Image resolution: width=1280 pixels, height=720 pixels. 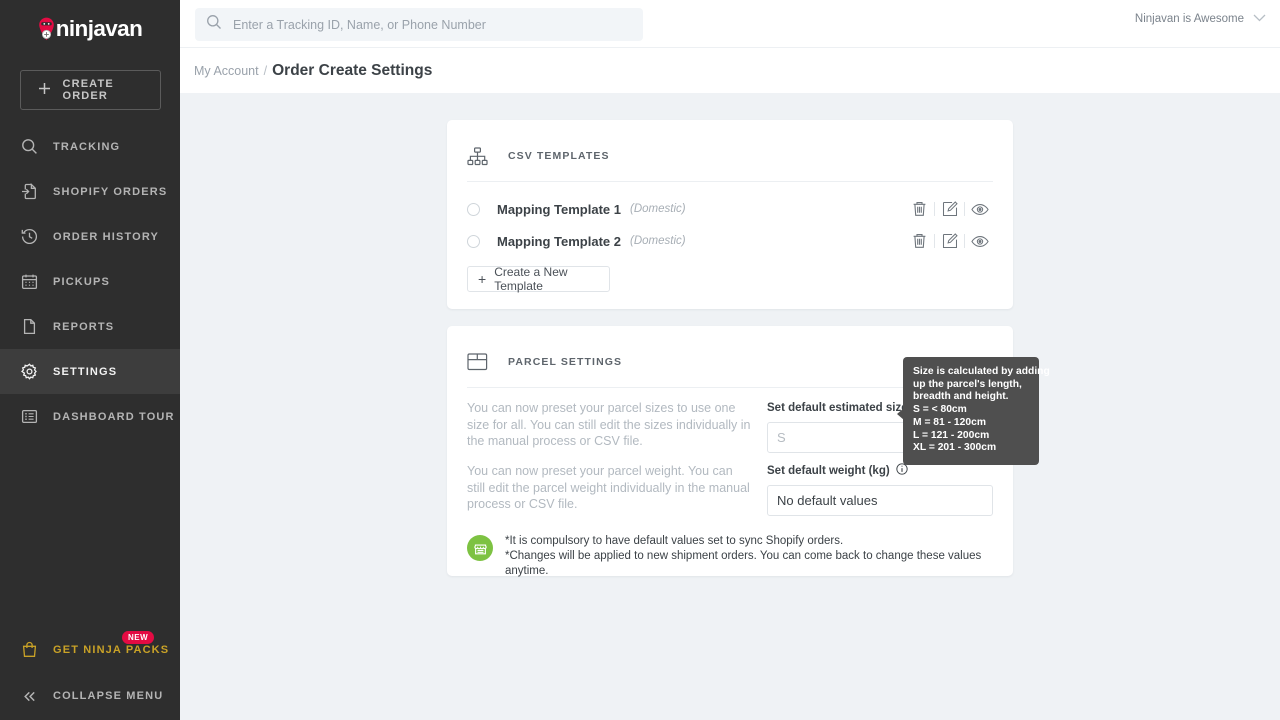 What do you see at coordinates (106, 236) in the screenshot?
I see `sidebar-item-label: ORDER HISTORY` at bounding box center [106, 236].